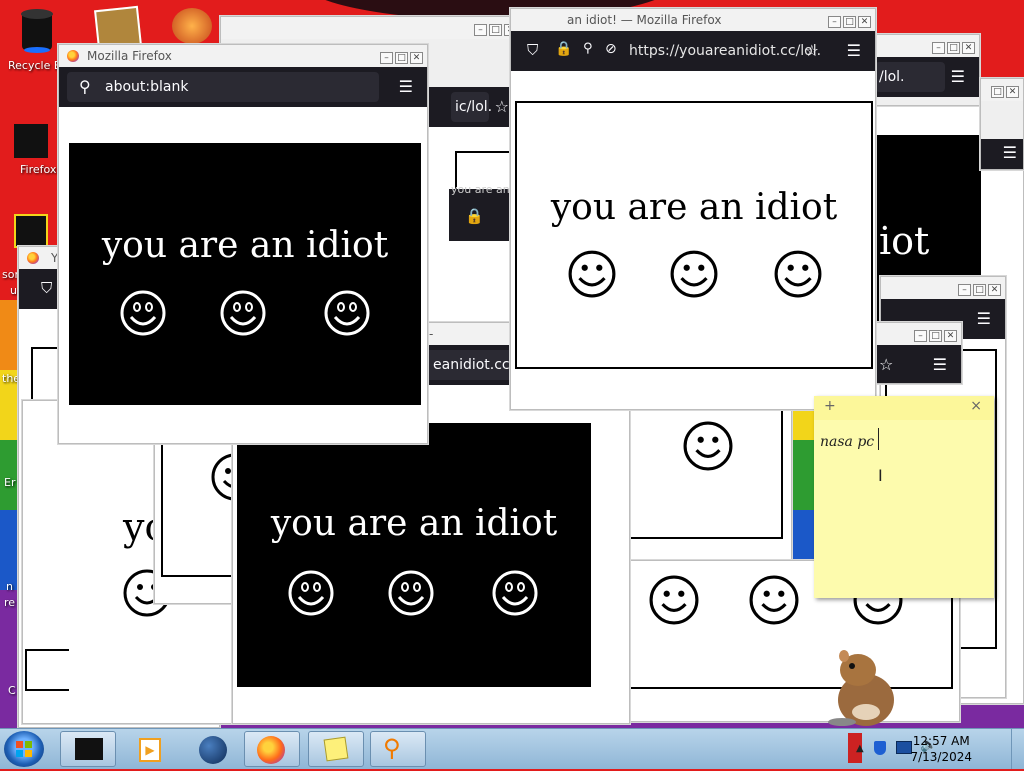  Describe the element at coordinates (904, 497) in the screenshot. I see `sticky-note: + × nasa pc Ι` at that location.